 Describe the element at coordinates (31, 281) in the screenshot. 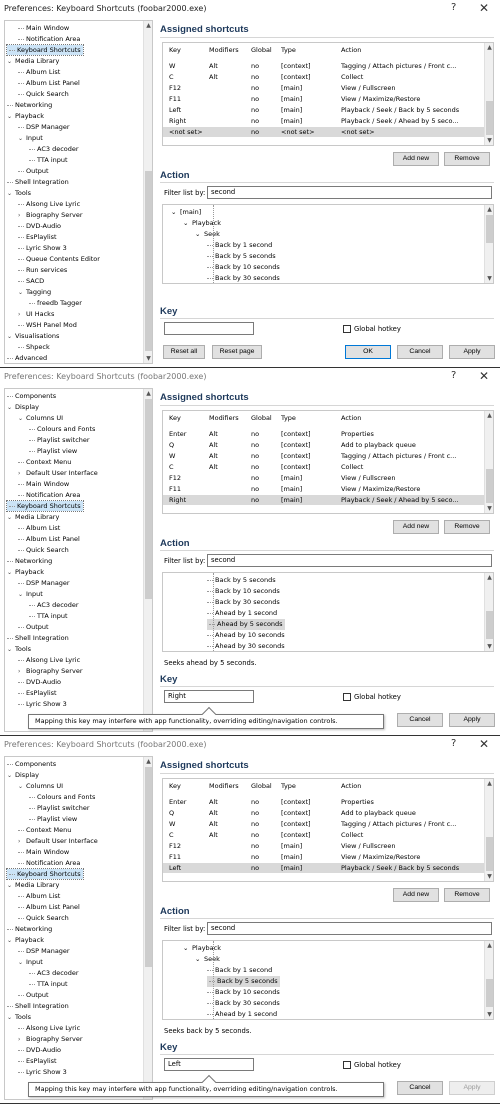

I see `tree-item: SACD` at that location.